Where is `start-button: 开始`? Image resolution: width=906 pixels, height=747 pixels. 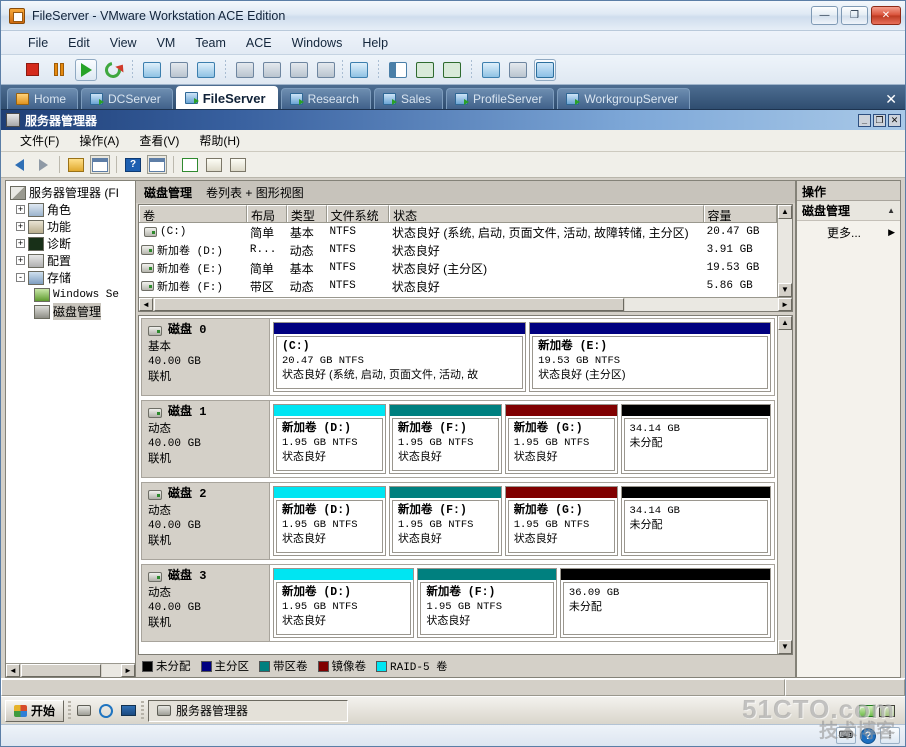
start-button: 开始 is located at coordinates (35, 710).